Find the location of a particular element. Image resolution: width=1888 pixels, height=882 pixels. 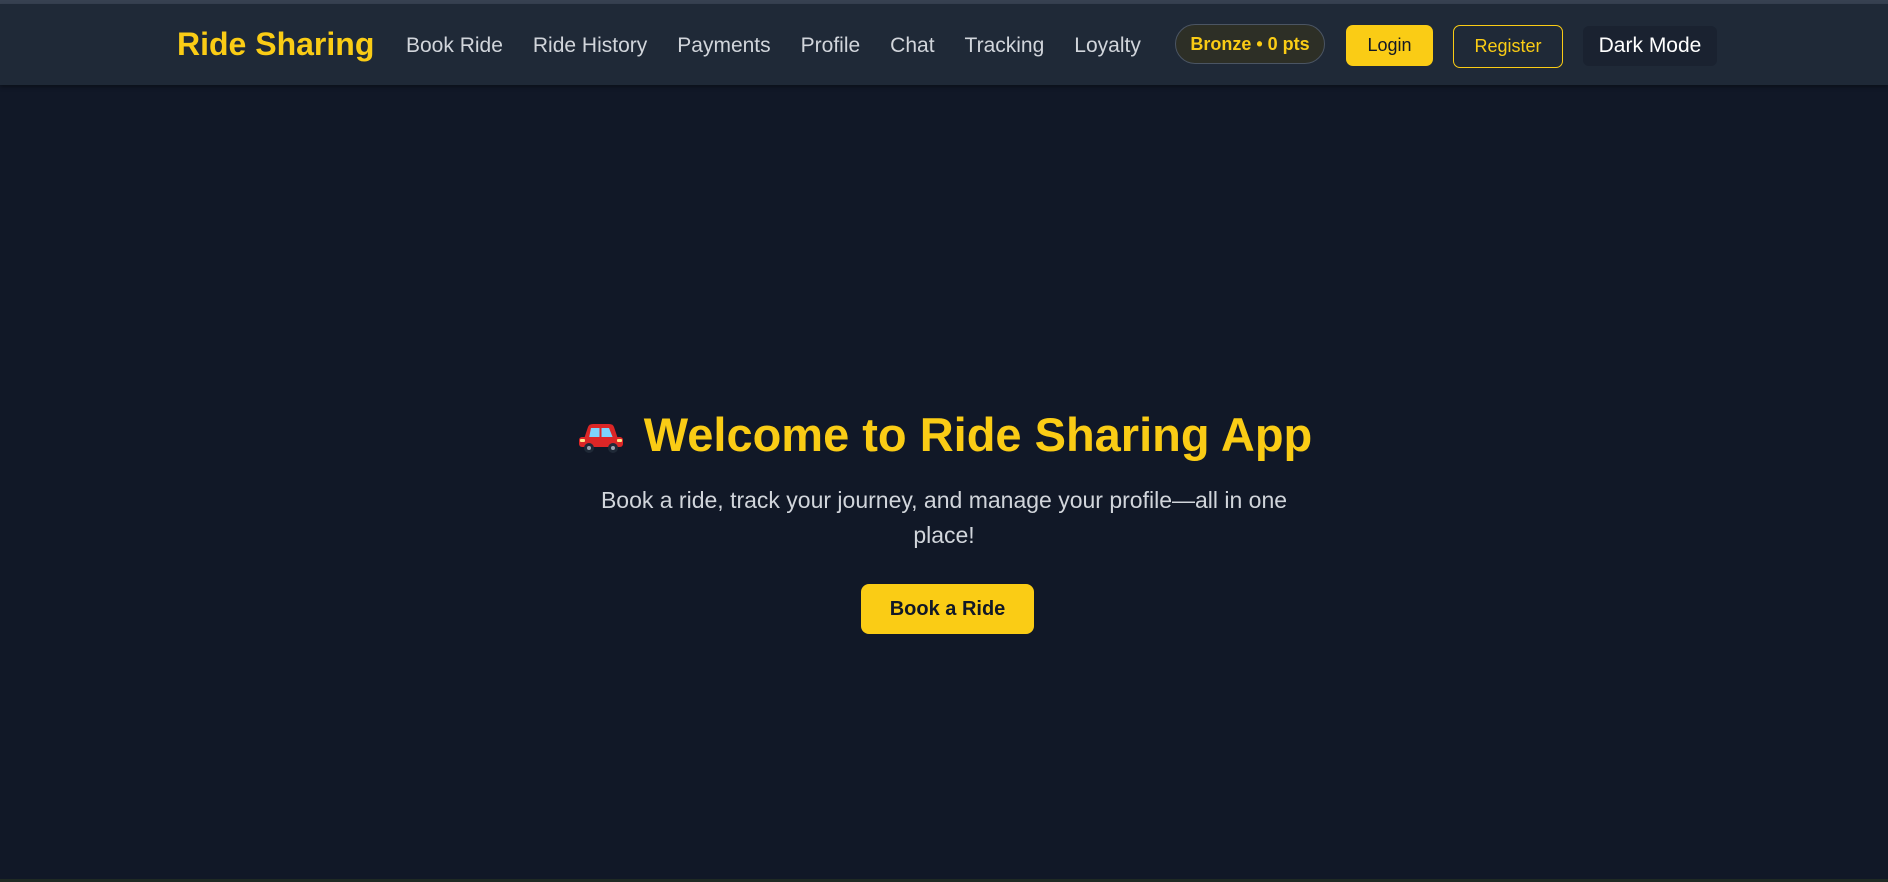

hero-title-row: Welcome to Ride Sharing App is located at coordinates (944, 434).